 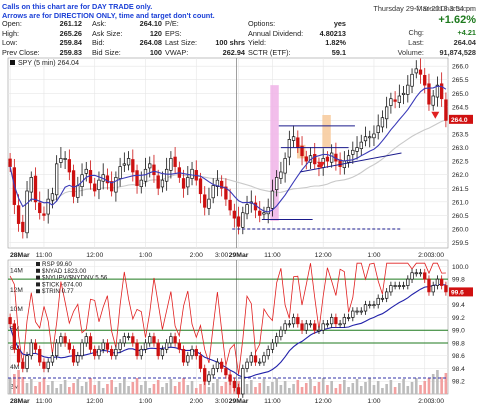 What do you see at coordinates (373, 255) in the screenshot?
I see `price-x-label: 1:00` at bounding box center [373, 255].